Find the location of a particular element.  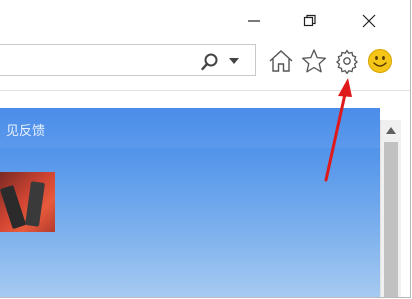

close-button is located at coordinates (369, 21).